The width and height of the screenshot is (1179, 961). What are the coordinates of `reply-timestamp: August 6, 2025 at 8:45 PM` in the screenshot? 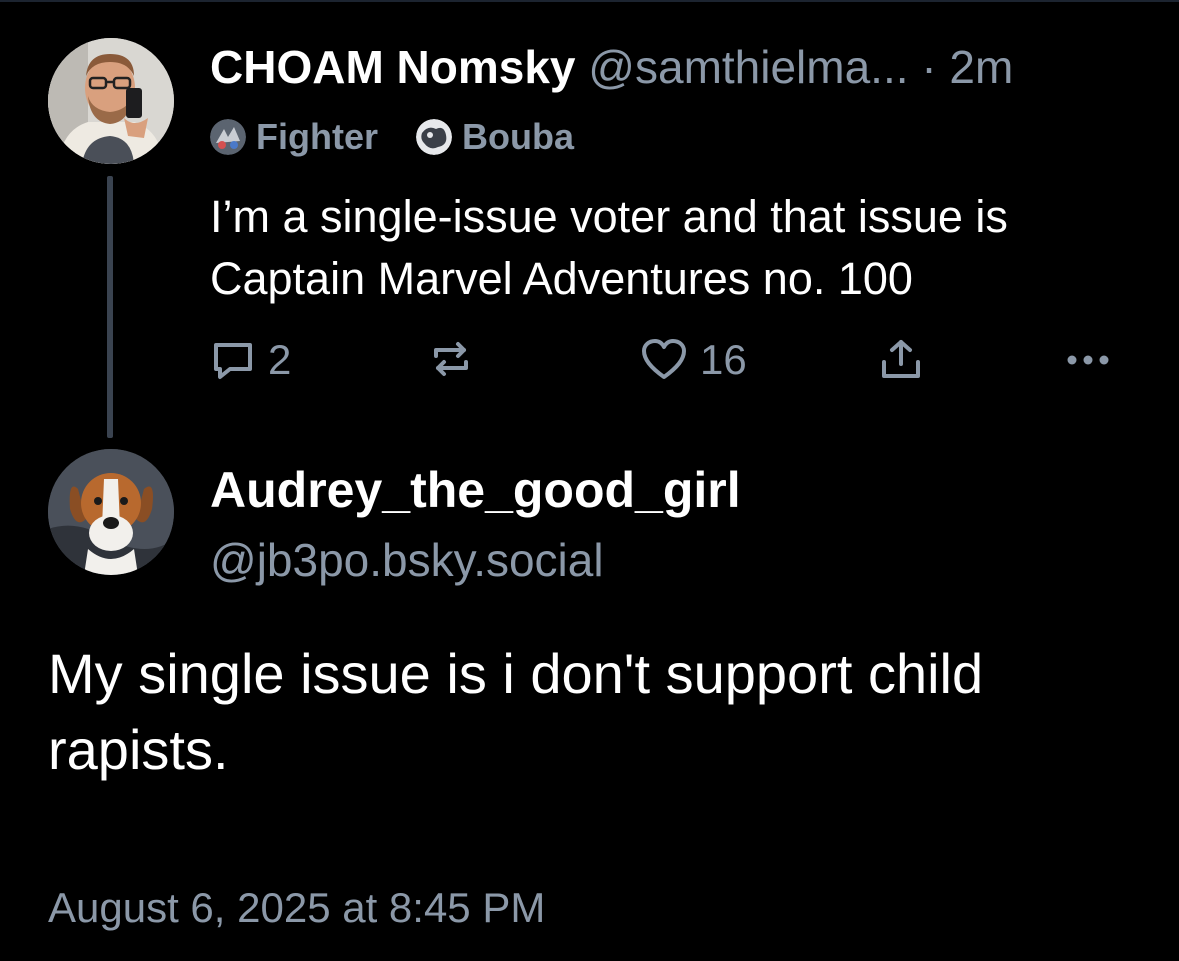 It's located at (297, 907).